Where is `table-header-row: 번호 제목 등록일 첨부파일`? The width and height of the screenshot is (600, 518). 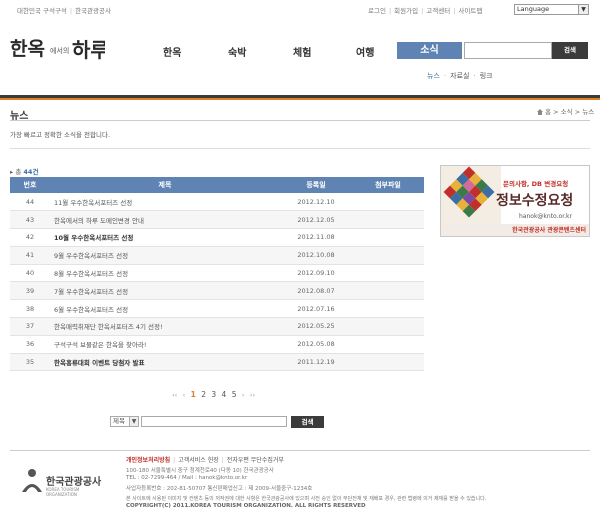
table-header-row: 번호 제목 등록일 첨부파일 is located at coordinates (217, 185).